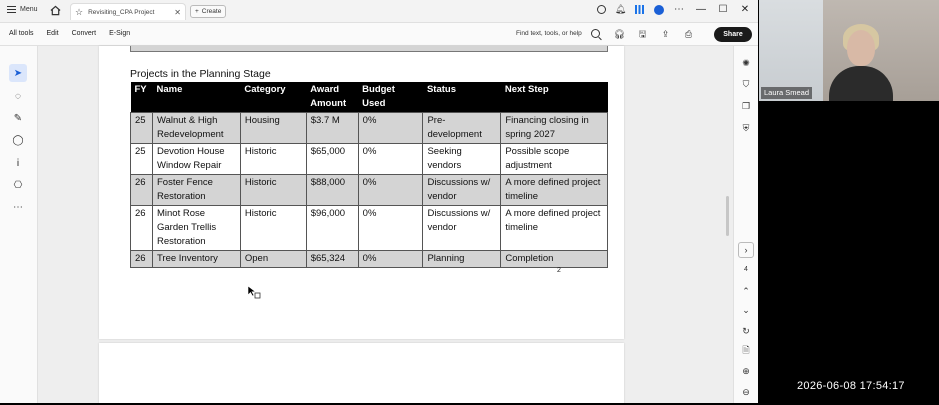  Describe the element at coordinates (746, 106) in the screenshot. I see `copy-pages-icon: ❐` at that location.